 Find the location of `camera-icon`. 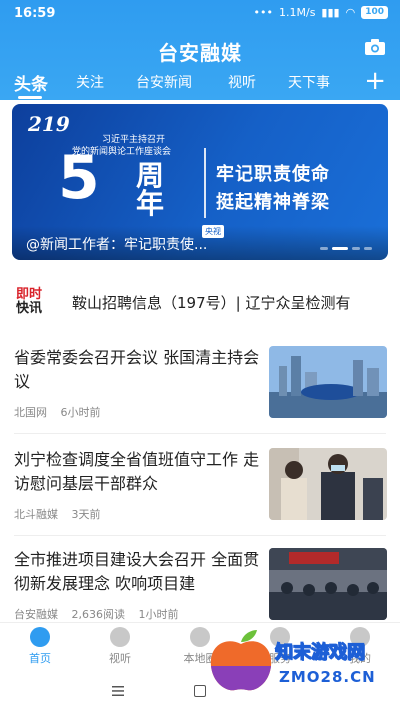

camera-icon is located at coordinates (375, 47).